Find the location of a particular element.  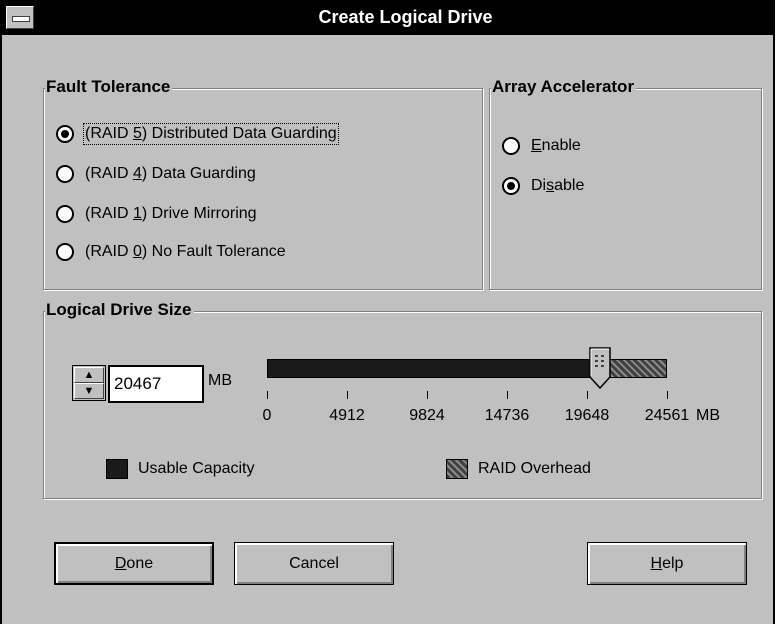

arrow-down-icon: ▼ is located at coordinates (89, 391).